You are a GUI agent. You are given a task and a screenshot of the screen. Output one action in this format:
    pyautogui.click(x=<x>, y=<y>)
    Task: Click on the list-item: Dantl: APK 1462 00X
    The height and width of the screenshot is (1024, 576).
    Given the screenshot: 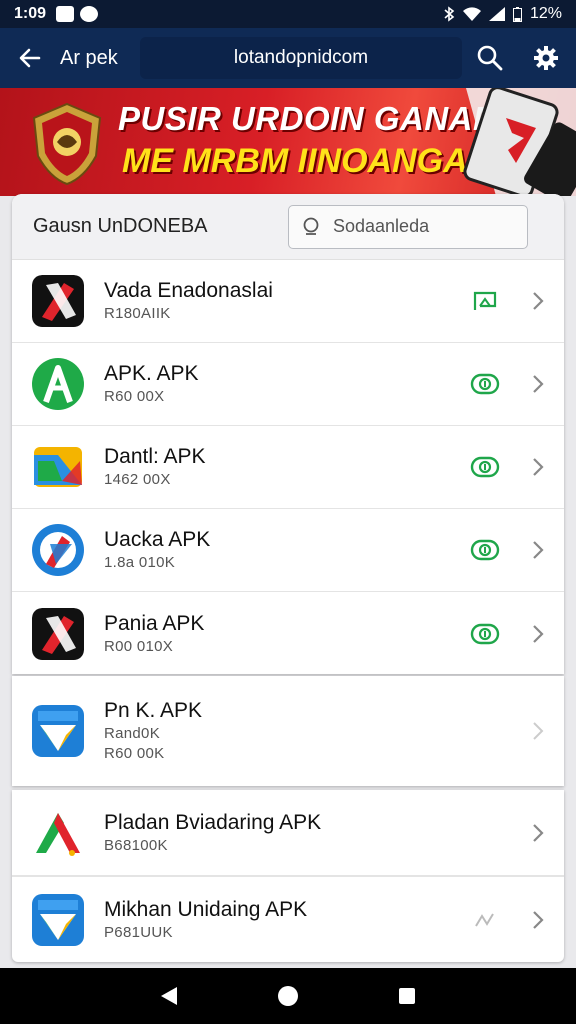 What is the action you would take?
    pyautogui.click(x=288, y=467)
    